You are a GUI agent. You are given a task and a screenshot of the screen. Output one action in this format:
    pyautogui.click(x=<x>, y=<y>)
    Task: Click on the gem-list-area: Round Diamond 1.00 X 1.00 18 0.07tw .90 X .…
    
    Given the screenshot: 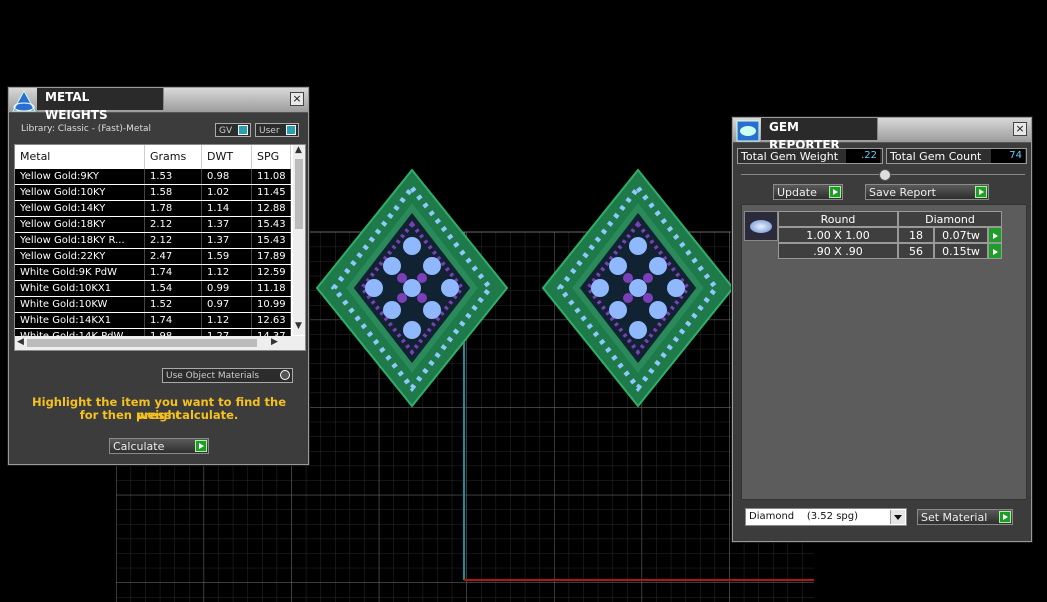 What is the action you would take?
    pyautogui.click(x=884, y=352)
    